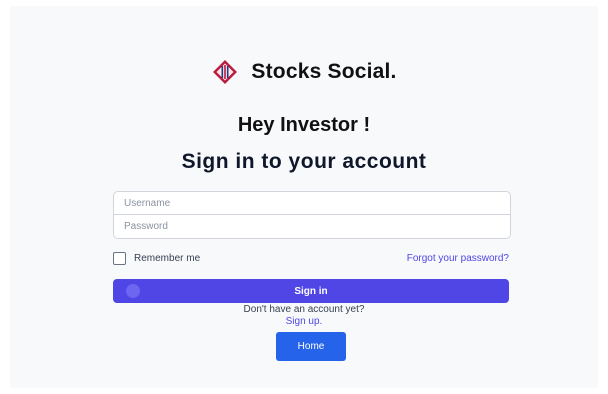  I want to click on stocks-social-logo-icon, so click(225, 72).